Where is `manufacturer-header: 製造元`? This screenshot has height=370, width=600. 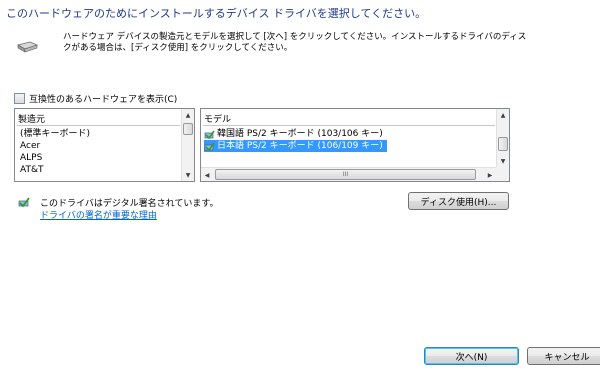
manufacturer-header: 製造元 is located at coordinates (32, 120).